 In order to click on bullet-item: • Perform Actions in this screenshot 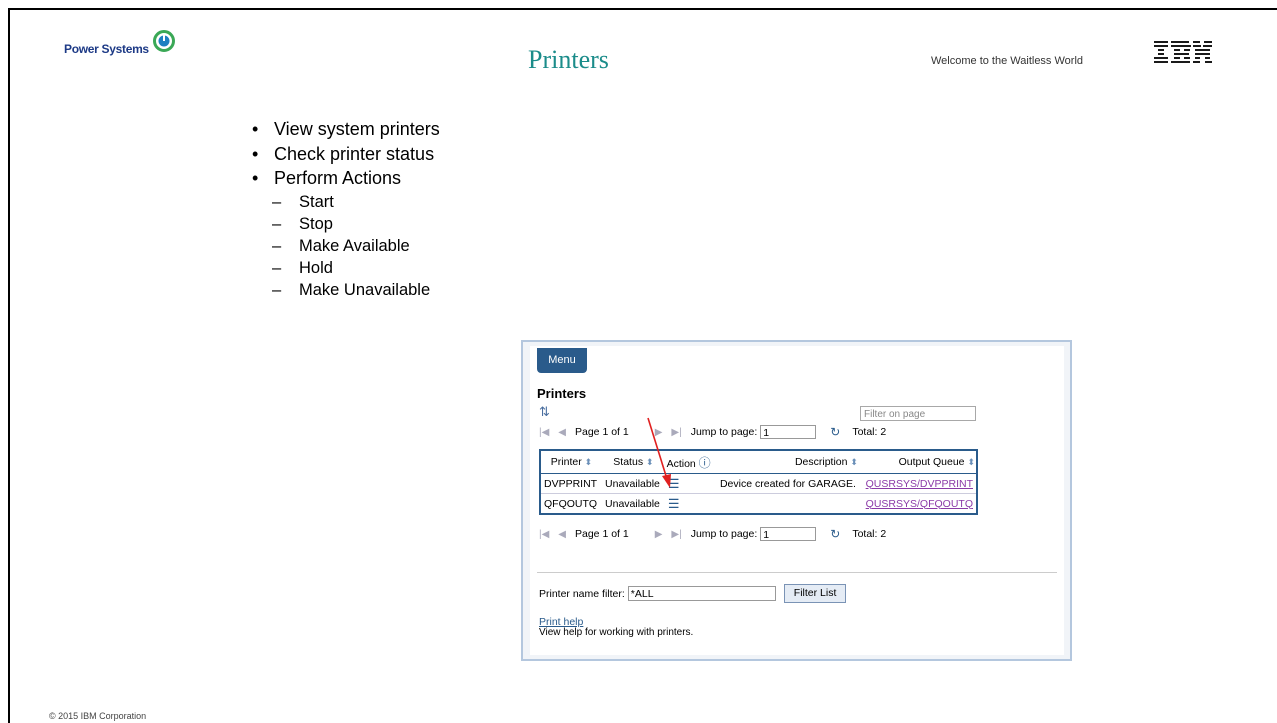, I will do `click(346, 178)`.